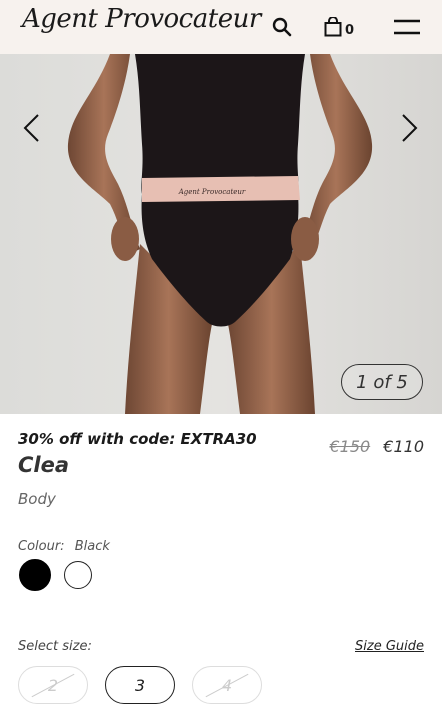  I want to click on menu-icon, so click(407, 27).